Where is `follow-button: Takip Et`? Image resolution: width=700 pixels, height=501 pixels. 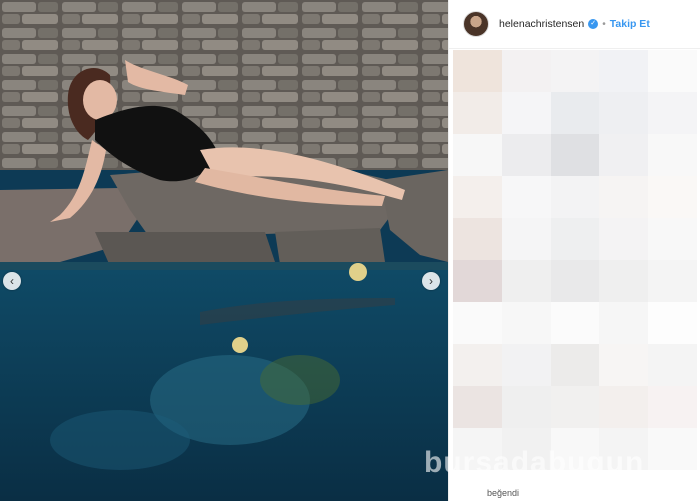 follow-button: Takip Et is located at coordinates (630, 24).